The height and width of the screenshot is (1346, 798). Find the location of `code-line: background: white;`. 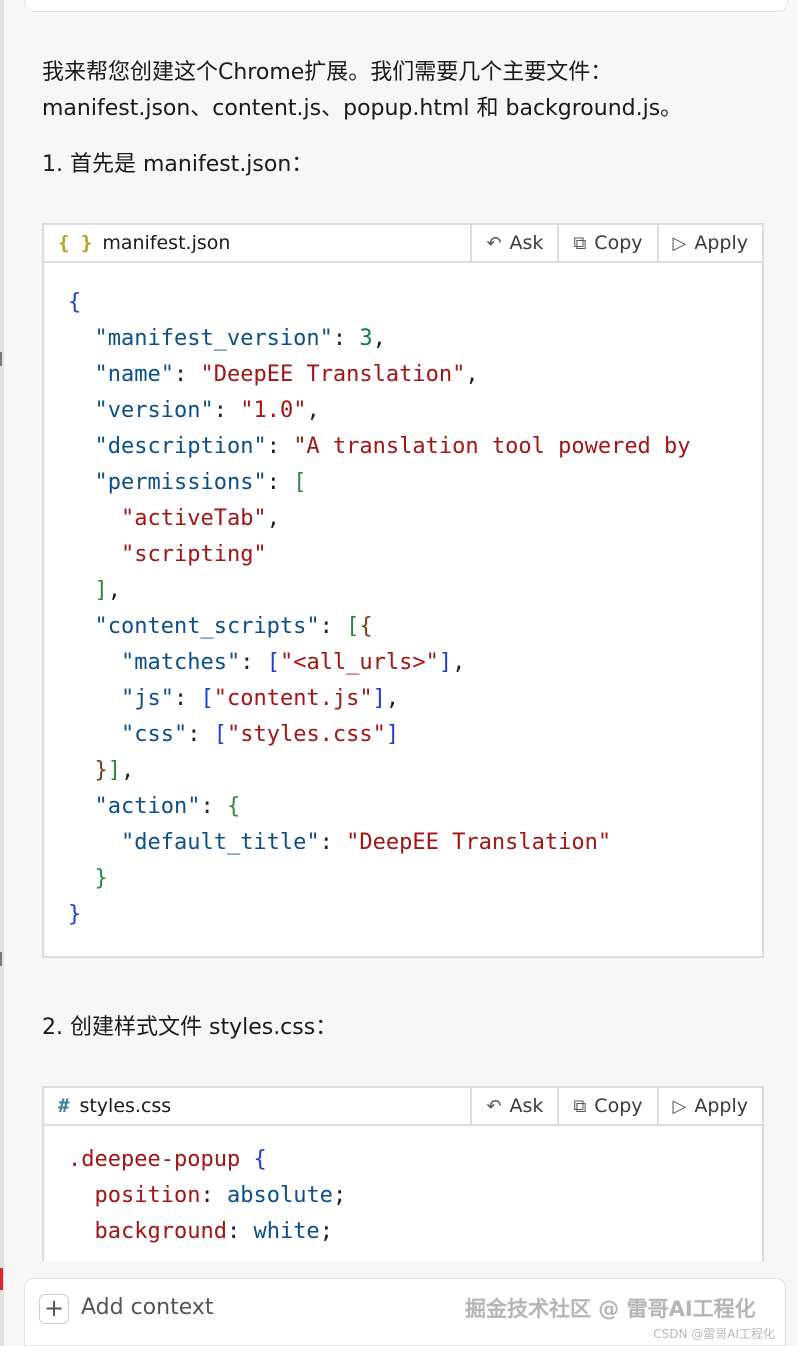

code-line: background: white; is located at coordinates (404, 1232).